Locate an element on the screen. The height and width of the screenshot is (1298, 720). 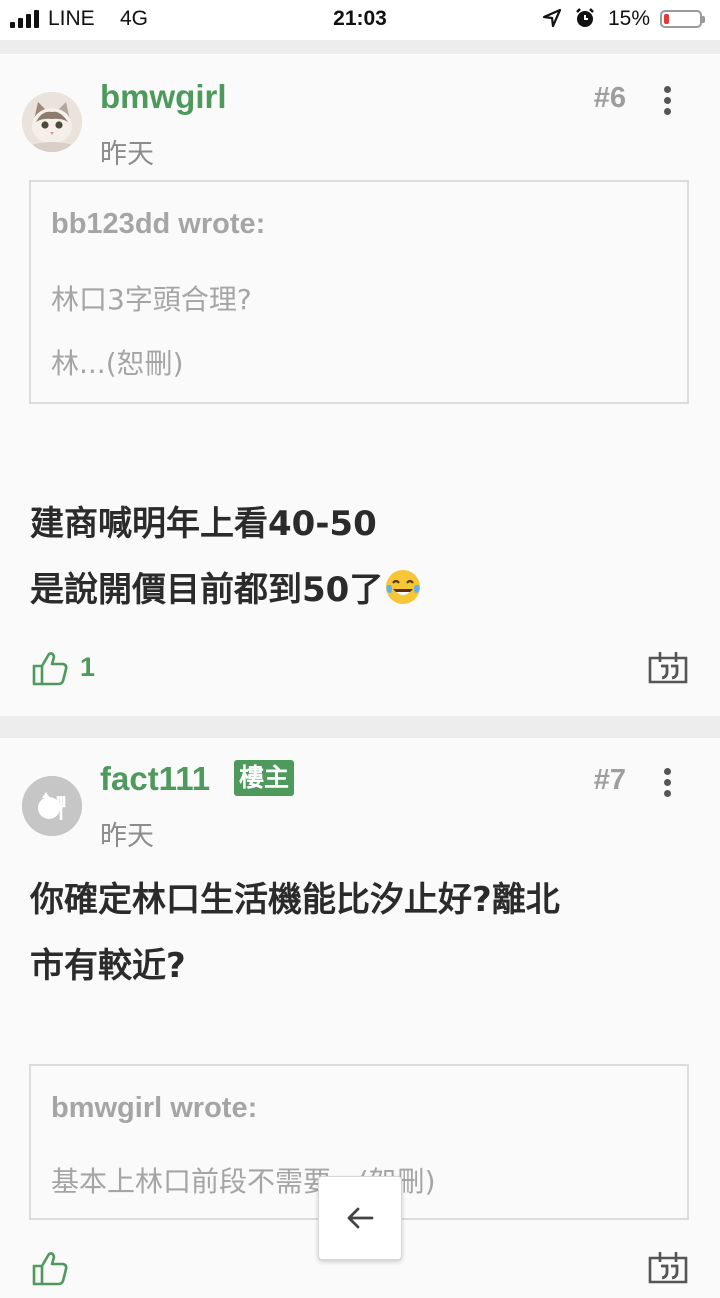
laughing-tears-emoji is located at coordinates (403, 587).